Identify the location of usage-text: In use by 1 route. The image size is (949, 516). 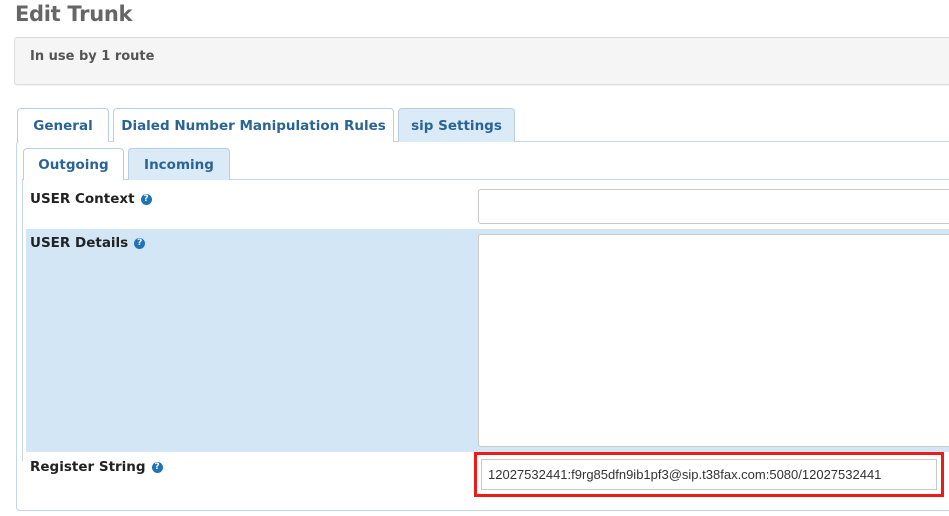
(92, 56).